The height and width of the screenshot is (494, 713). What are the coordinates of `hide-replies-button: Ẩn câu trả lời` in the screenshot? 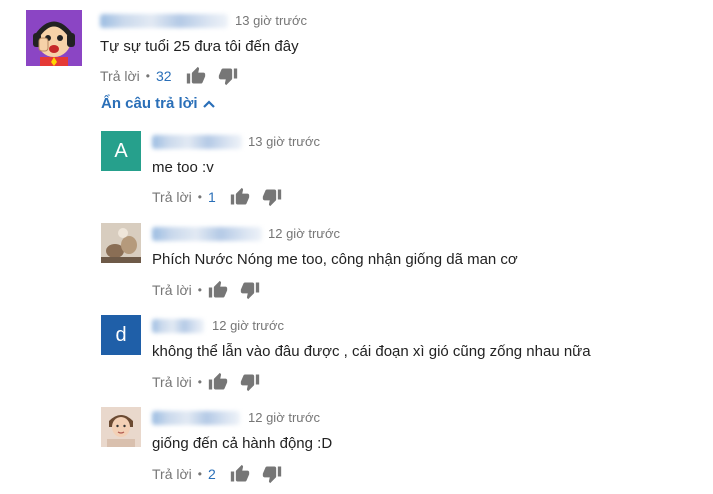 It's located at (158, 103).